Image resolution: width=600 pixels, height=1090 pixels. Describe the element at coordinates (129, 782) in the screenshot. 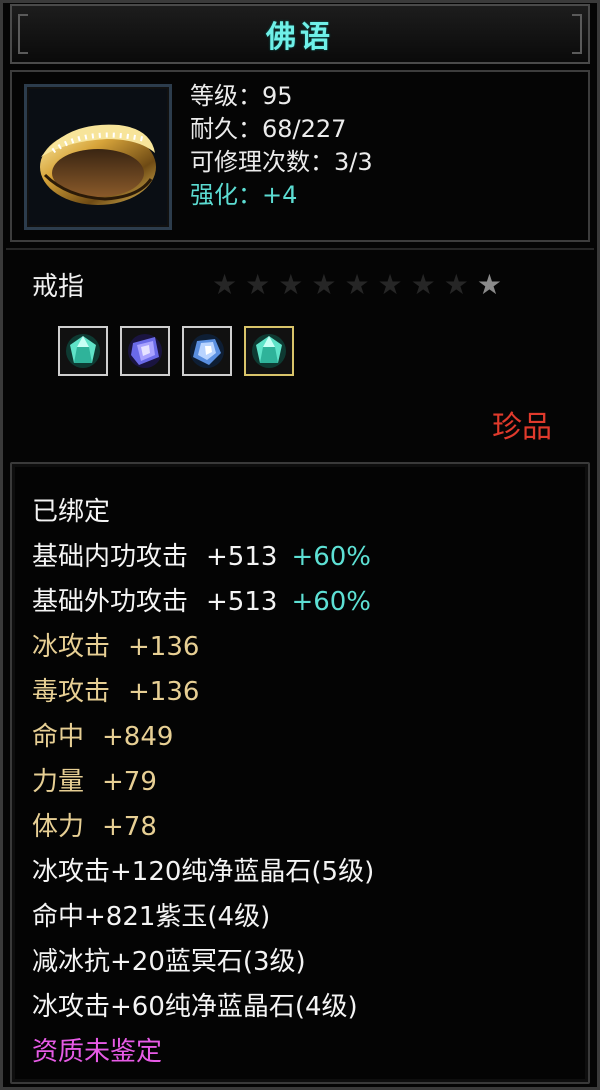

I see `attr-value: +79` at that location.